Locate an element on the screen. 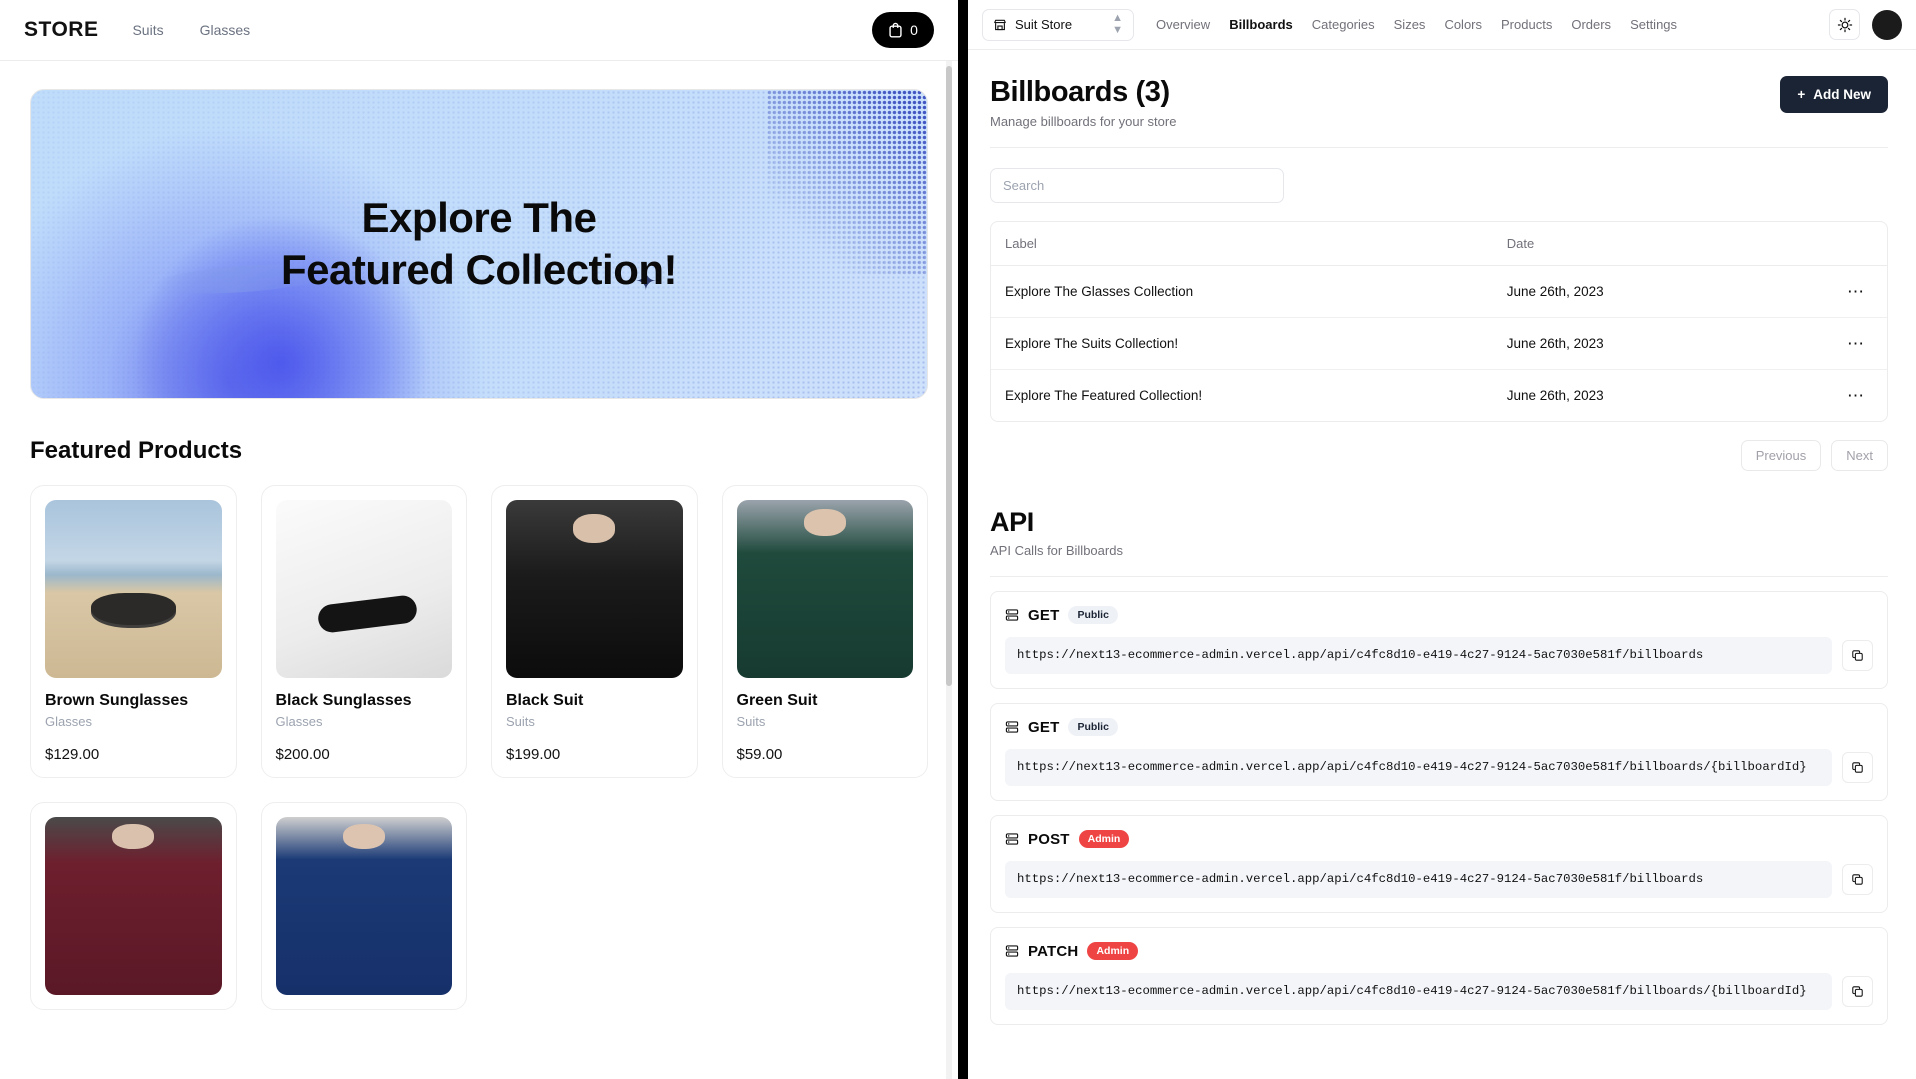 The height and width of the screenshot is (1079, 1916). product-card: Brown Sunglasses Glasses $129.00 is located at coordinates (133, 631).